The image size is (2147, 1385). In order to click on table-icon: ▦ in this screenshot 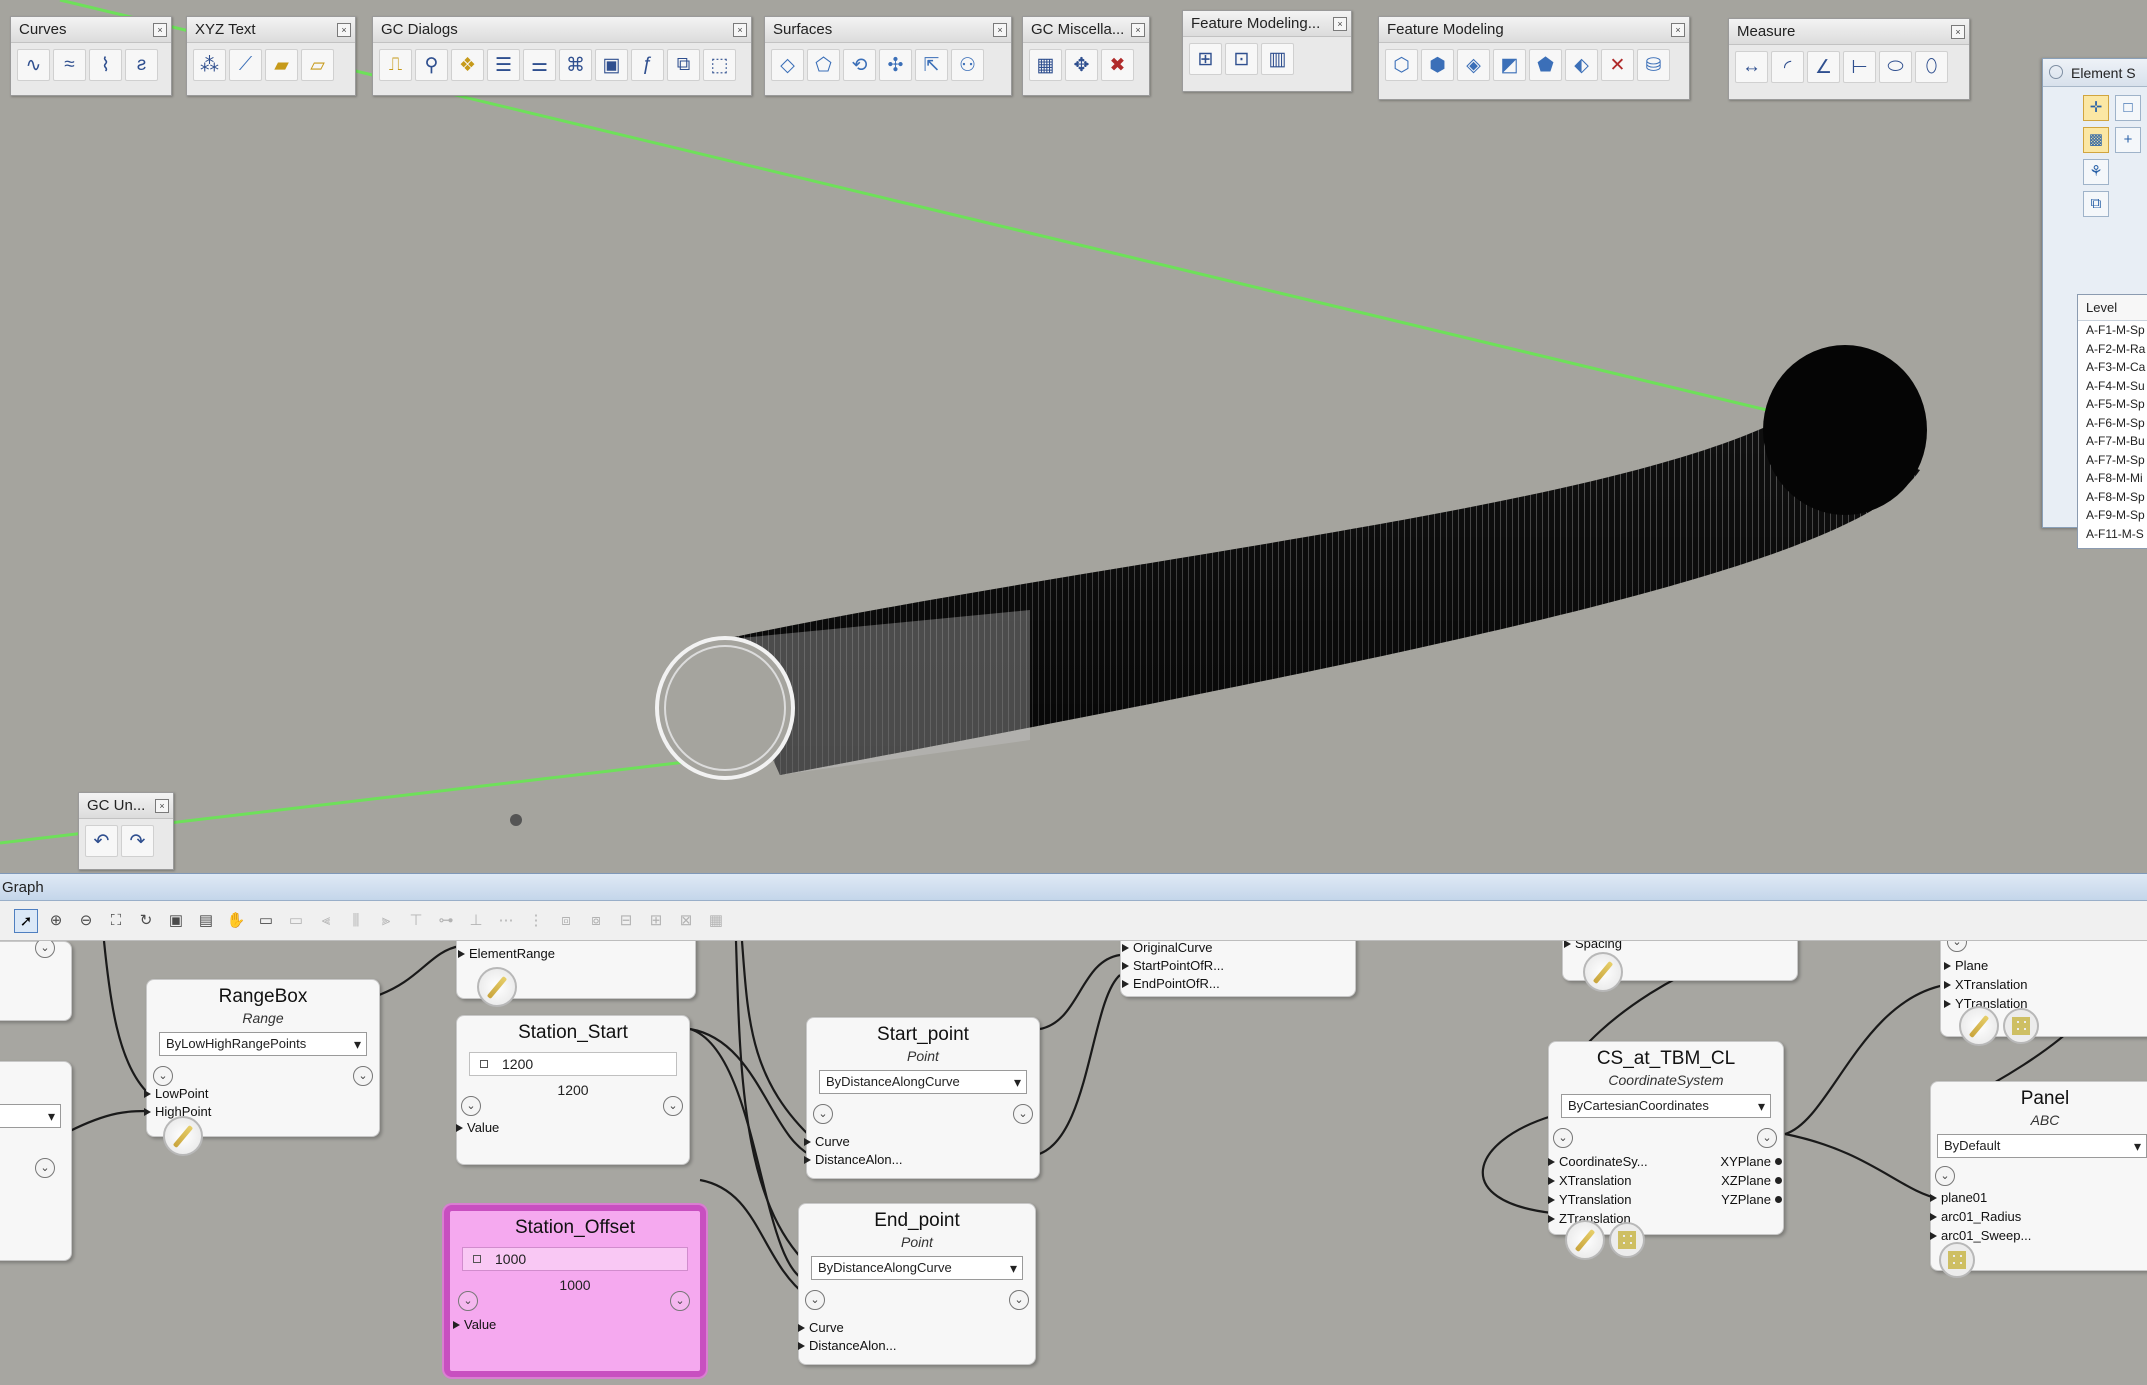, I will do `click(1045, 65)`.